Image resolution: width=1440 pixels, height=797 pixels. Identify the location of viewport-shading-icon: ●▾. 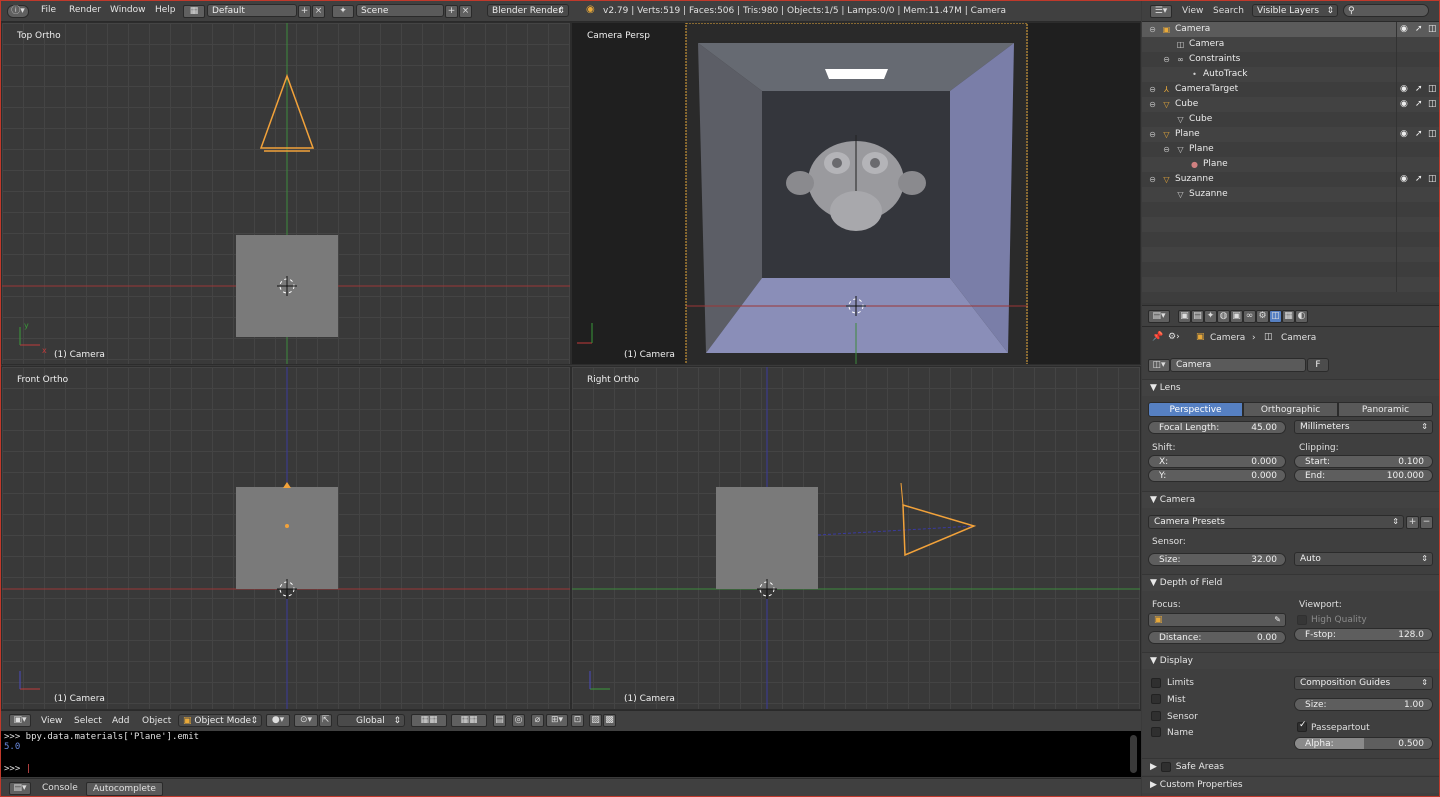
(278, 720).